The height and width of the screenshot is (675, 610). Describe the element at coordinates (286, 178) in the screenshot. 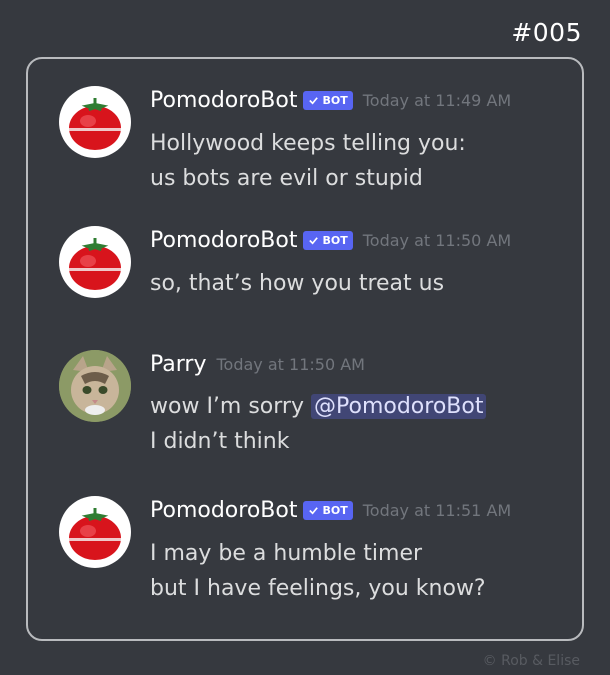

I see `message-text: us bots are evil or stupid` at that location.